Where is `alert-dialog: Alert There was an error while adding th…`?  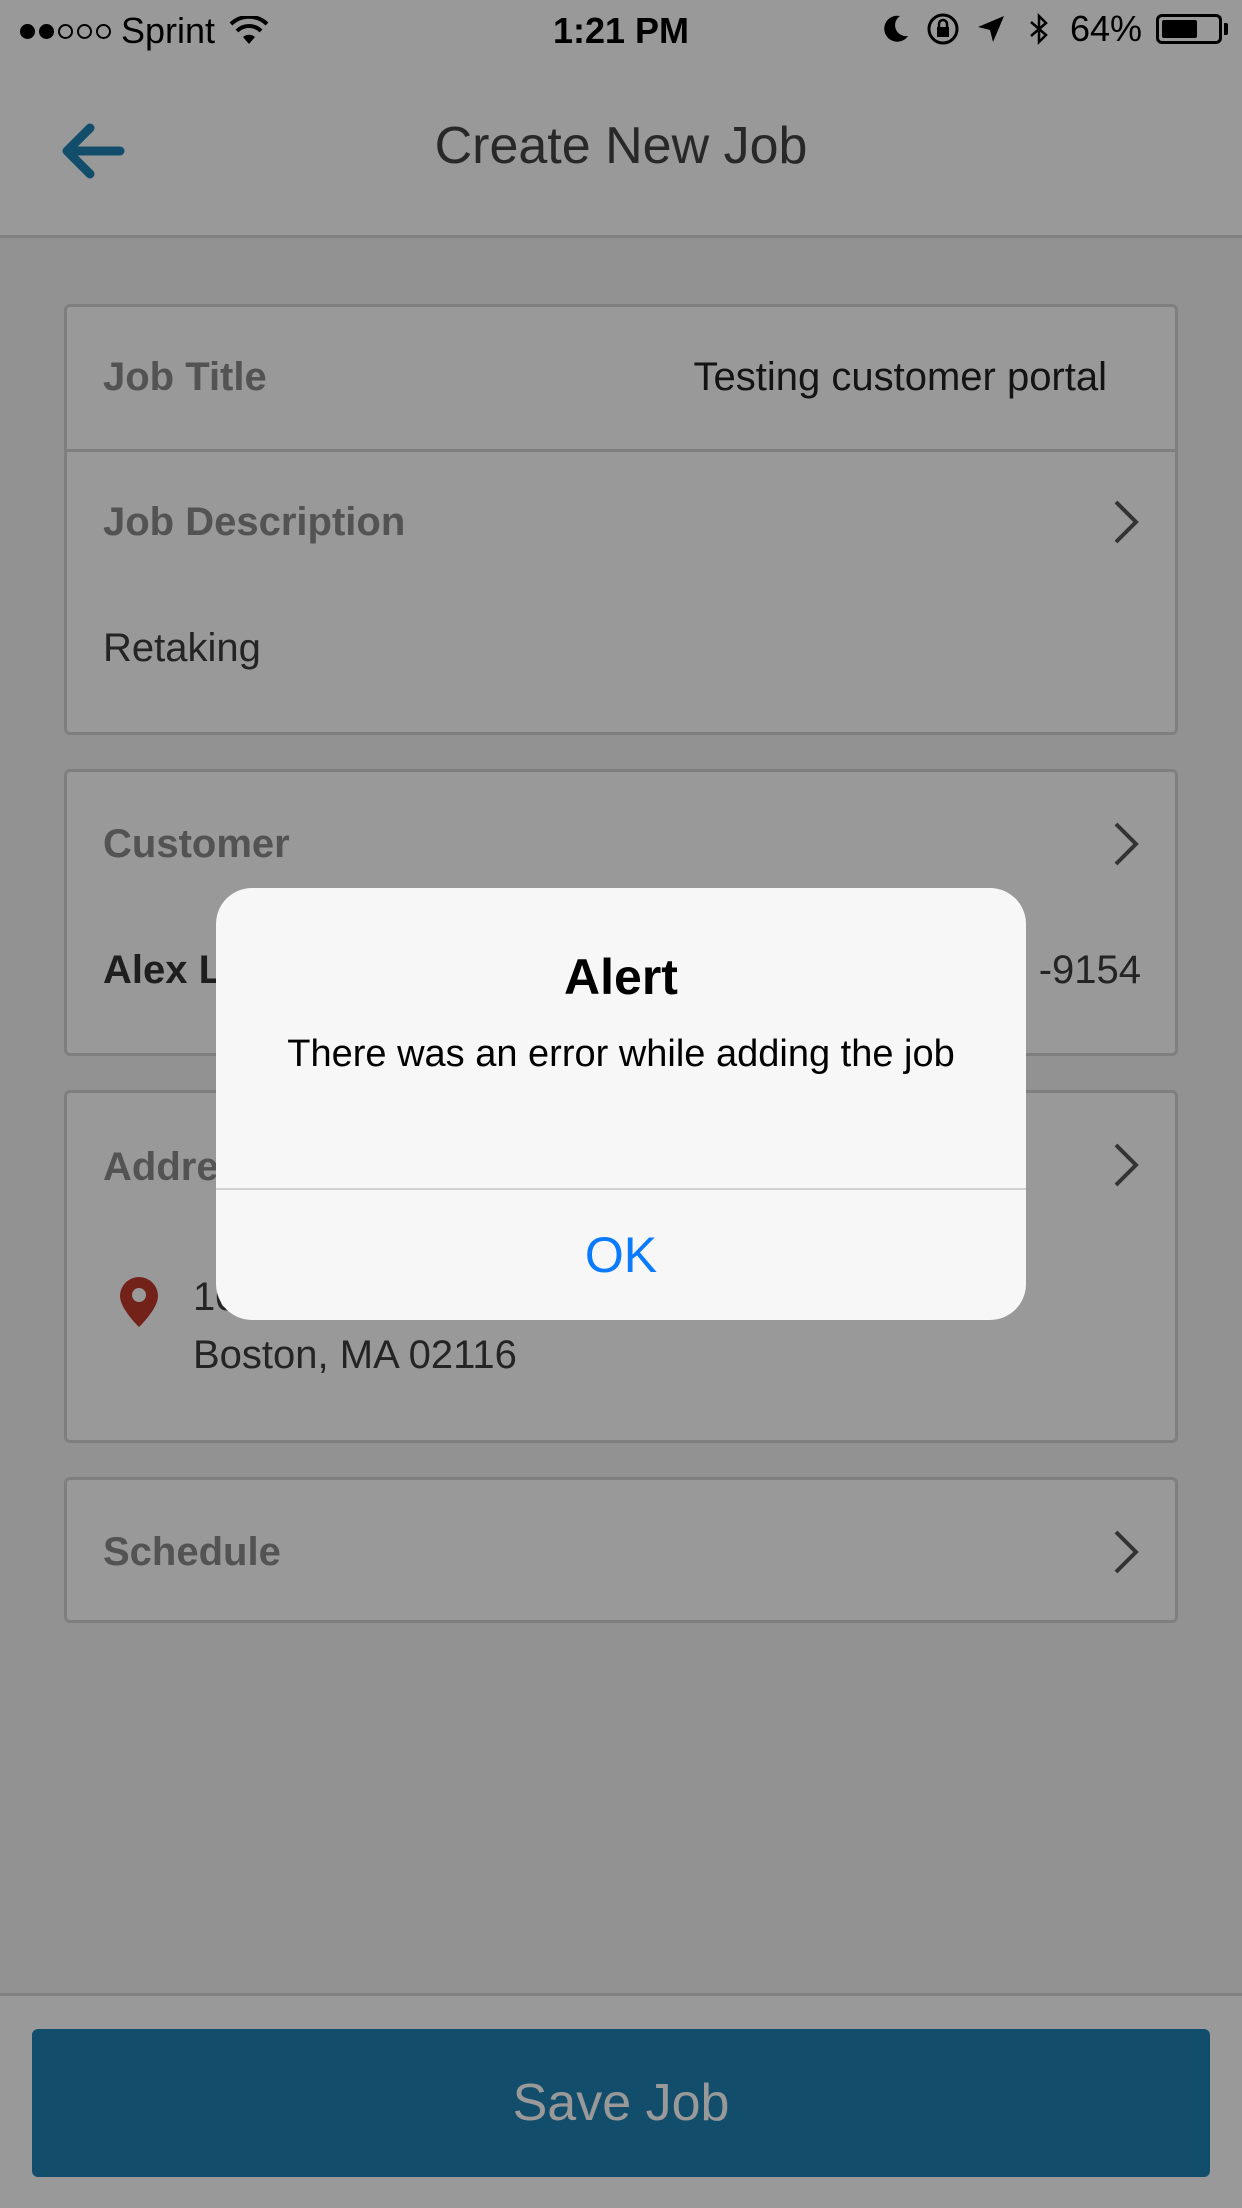 alert-dialog: Alert There was an error while adding th… is located at coordinates (621, 1104).